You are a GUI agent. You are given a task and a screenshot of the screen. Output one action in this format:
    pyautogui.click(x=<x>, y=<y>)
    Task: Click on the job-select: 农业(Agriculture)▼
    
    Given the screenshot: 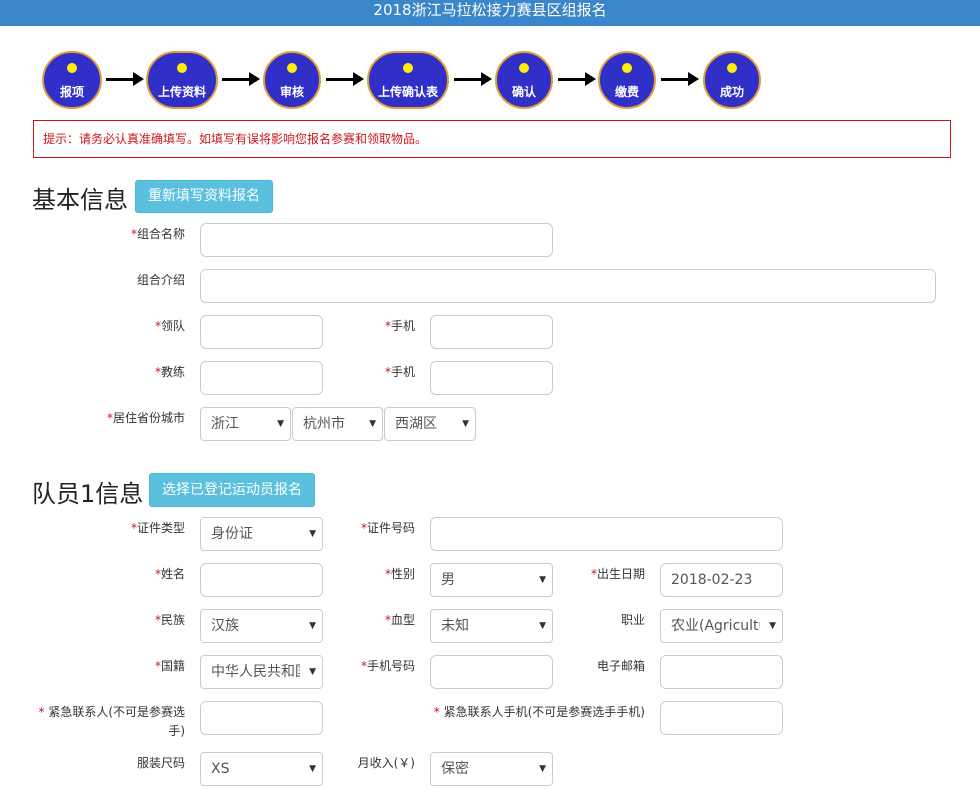 What is the action you would take?
    pyautogui.click(x=721, y=626)
    